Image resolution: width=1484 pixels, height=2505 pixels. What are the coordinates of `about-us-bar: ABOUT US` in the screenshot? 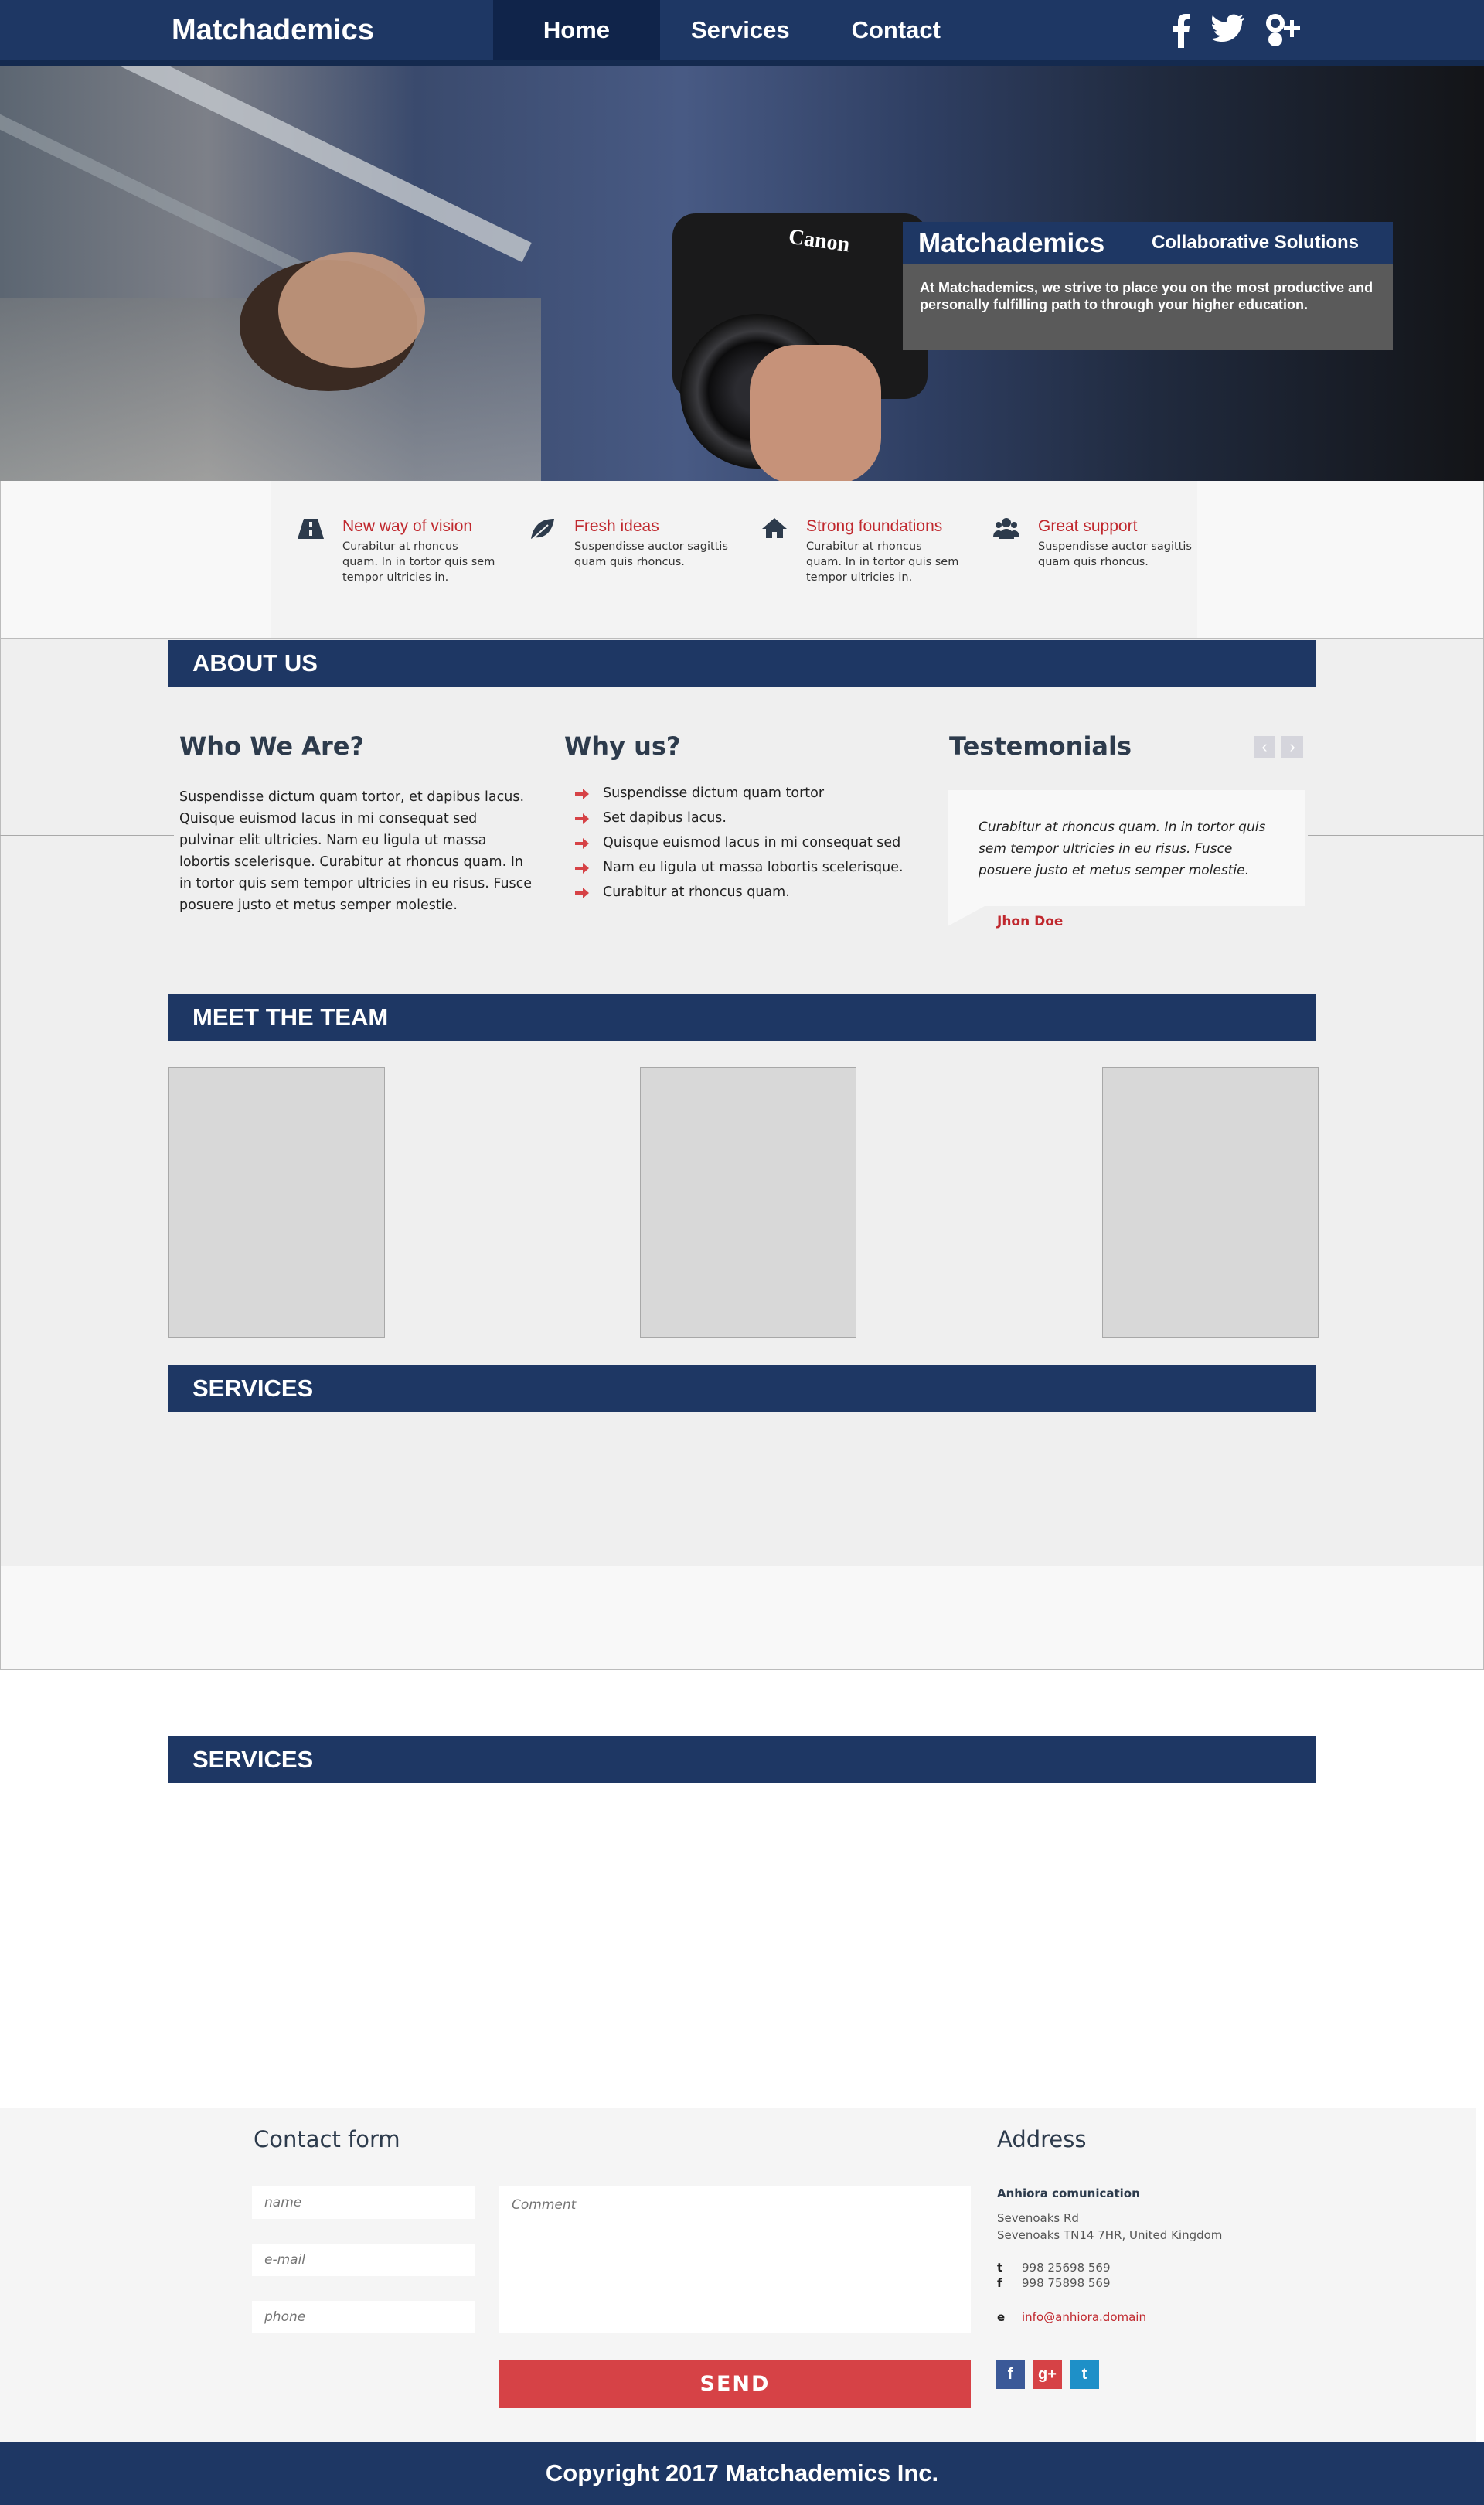 It's located at (742, 663).